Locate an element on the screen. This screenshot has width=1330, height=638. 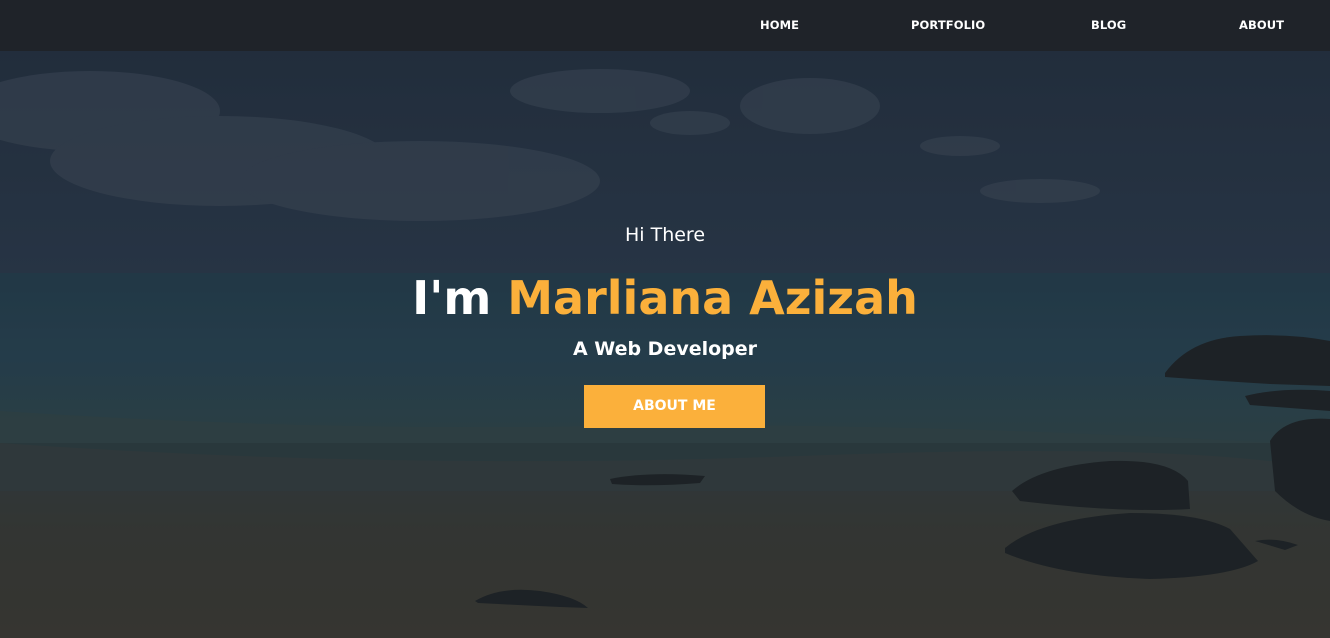
nav-portfolio-link: PORTFOLIO is located at coordinates (948, 25).